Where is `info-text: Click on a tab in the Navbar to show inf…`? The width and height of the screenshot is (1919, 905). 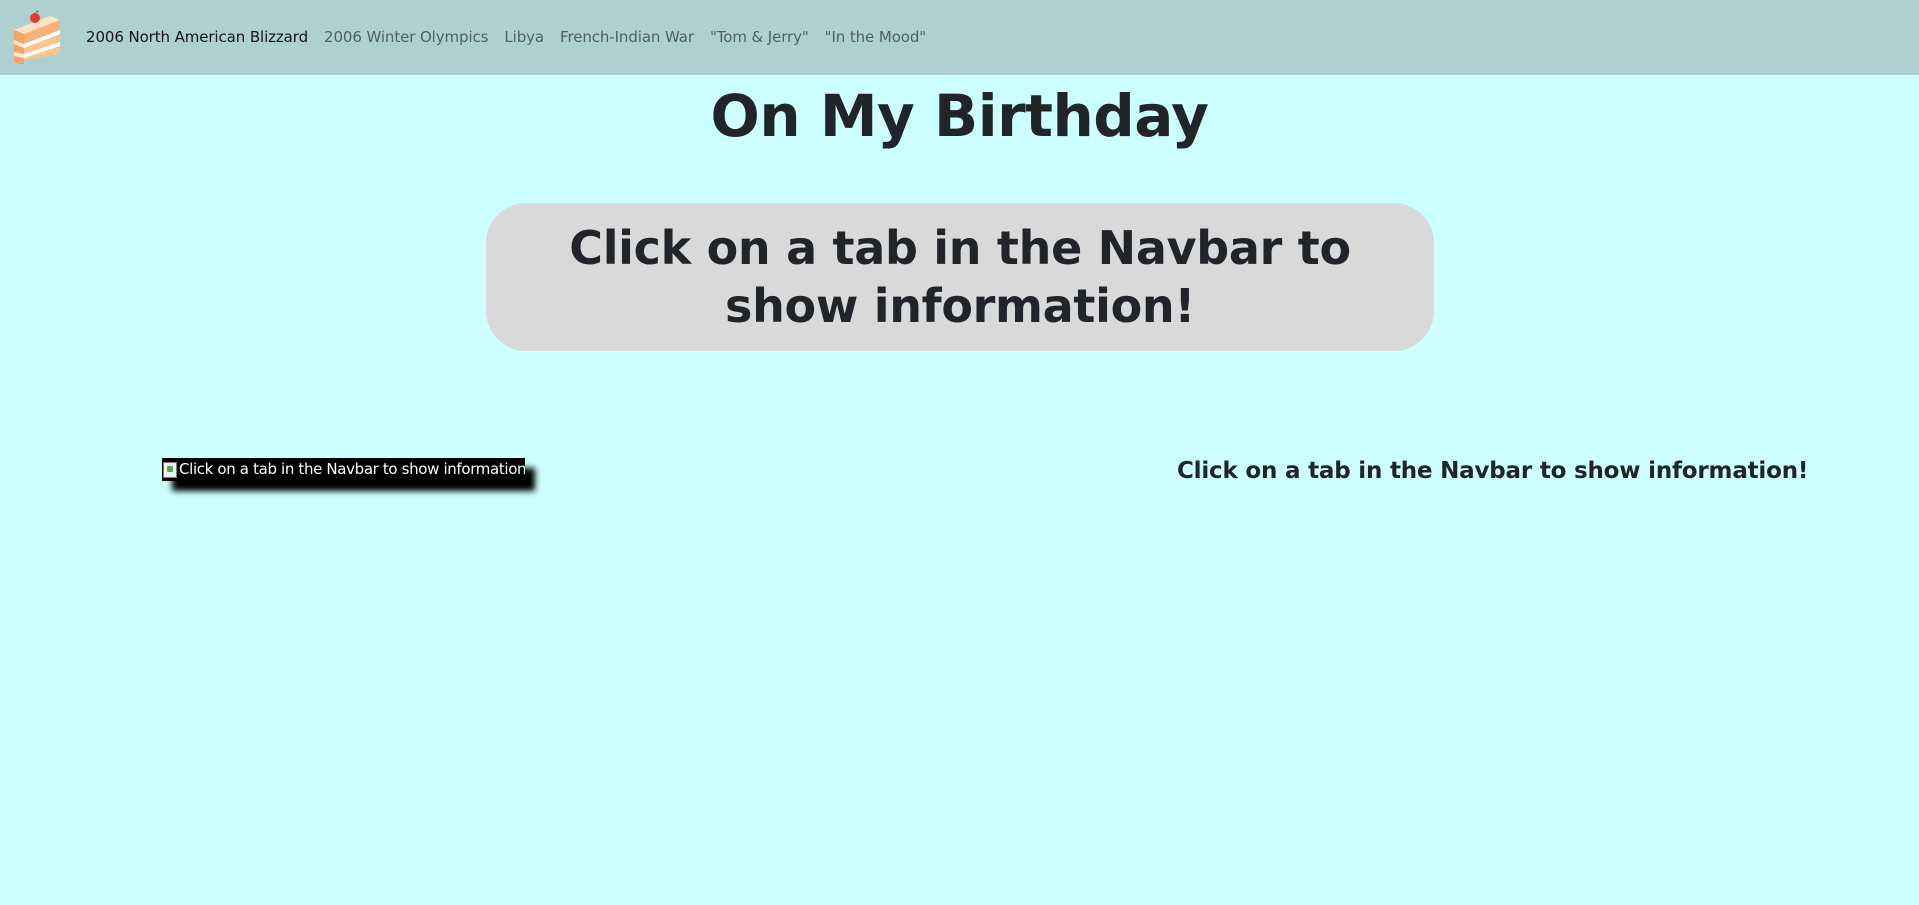
info-text: Click on a tab in the Navbar to show inf… is located at coordinates (1493, 471).